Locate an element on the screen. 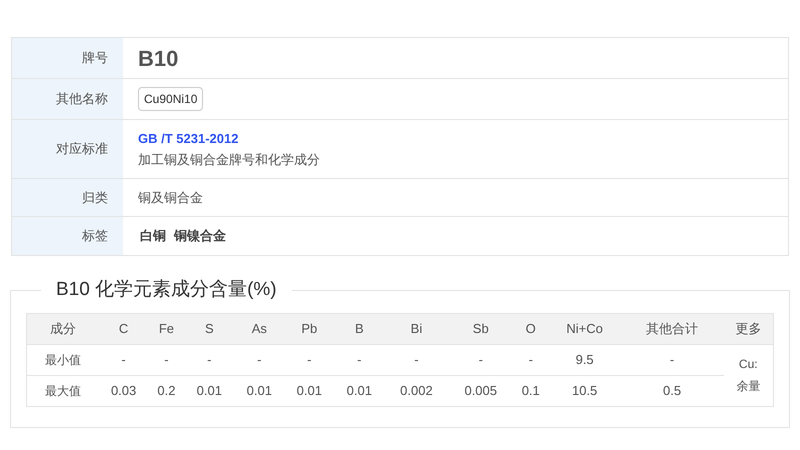 This screenshot has width=800, height=450. column-header: S is located at coordinates (209, 328).